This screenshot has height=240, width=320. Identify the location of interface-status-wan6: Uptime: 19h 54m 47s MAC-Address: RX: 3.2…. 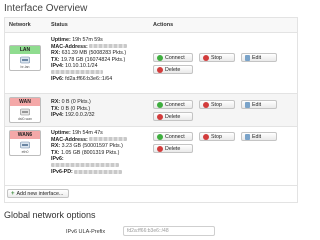
(89, 153).